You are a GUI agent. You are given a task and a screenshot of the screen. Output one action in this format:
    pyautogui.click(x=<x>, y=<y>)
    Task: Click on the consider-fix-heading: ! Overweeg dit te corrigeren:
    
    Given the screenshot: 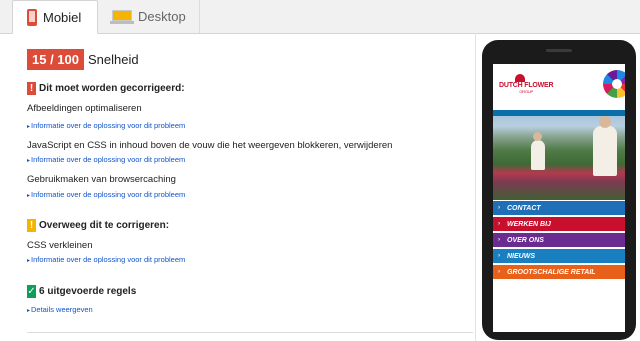 What is the action you would take?
    pyautogui.click(x=98, y=225)
    